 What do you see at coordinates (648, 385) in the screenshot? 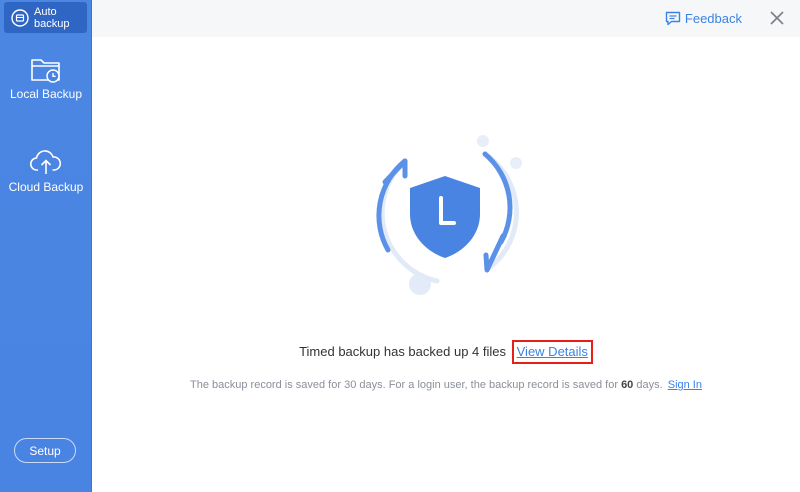
I see `record-text-suffix: days.` at bounding box center [648, 385].